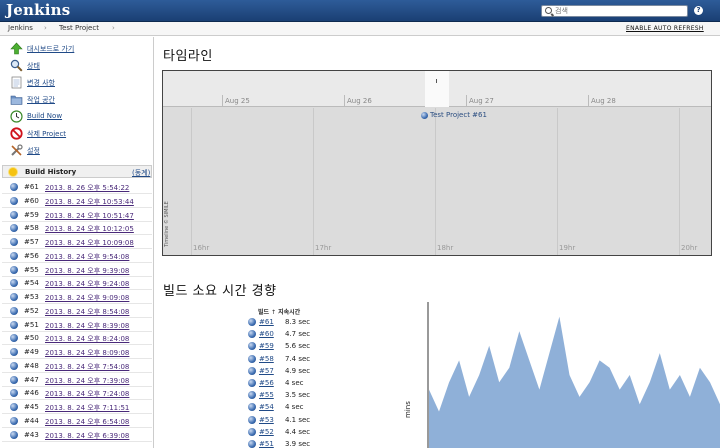 The image size is (720, 448). I want to click on build-history-row: #52 2013. 8. 24 오후 8:54:08, so click(77, 311).